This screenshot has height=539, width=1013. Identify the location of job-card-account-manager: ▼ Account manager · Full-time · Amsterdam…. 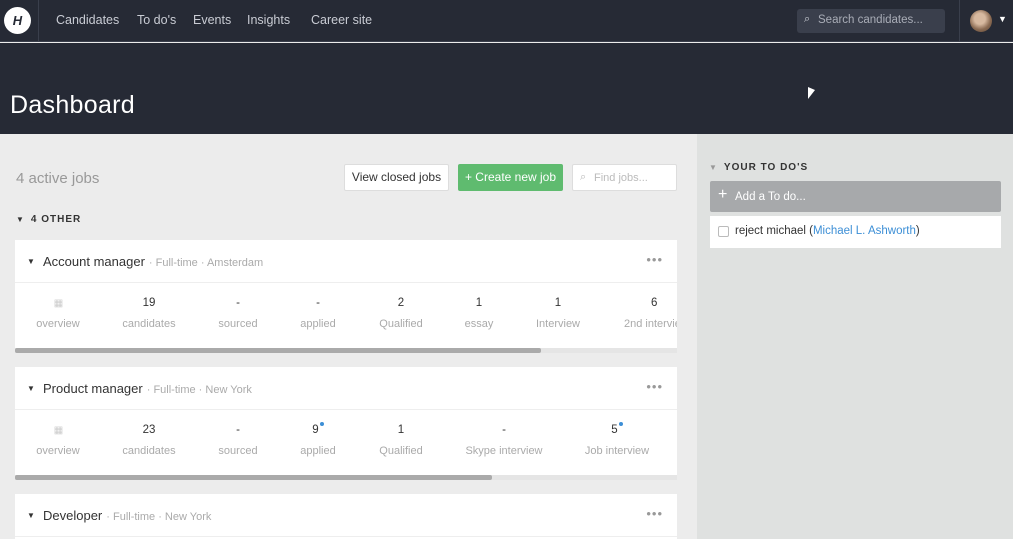
(346, 296).